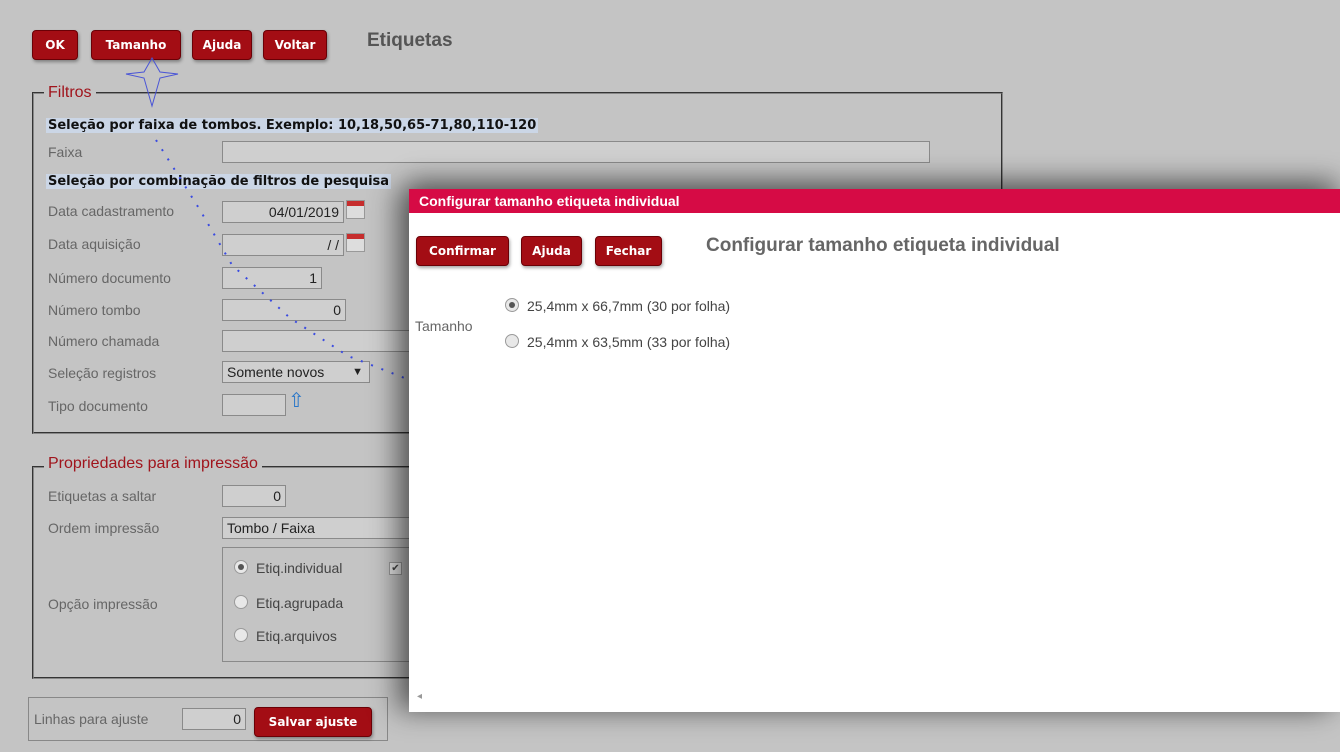  What do you see at coordinates (576, 152) in the screenshot?
I see `faixa-input` at bounding box center [576, 152].